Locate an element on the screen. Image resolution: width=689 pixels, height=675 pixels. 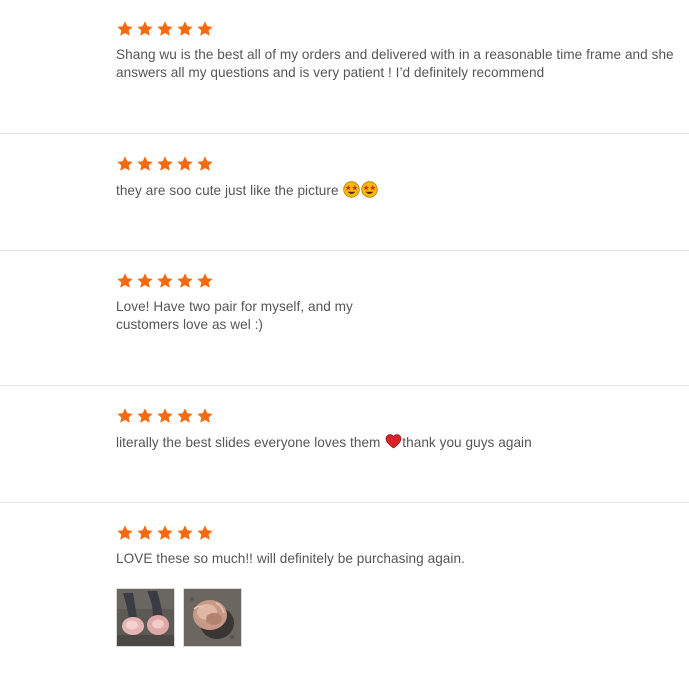
red-heart-emoji-icon is located at coordinates (393, 441).